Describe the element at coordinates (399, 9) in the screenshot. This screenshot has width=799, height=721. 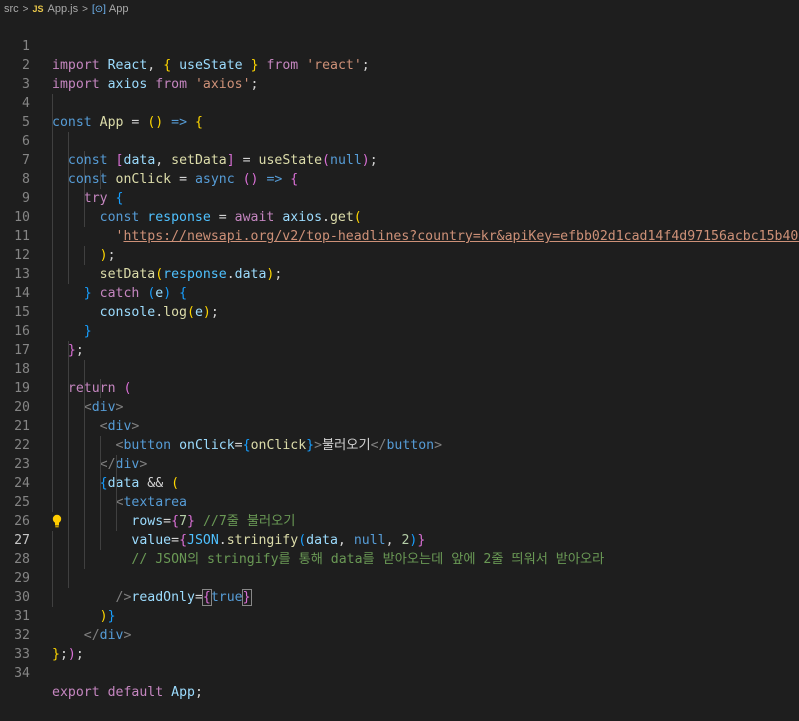
I see `breadcrumb: src > JS App.js > [⊙] App` at that location.